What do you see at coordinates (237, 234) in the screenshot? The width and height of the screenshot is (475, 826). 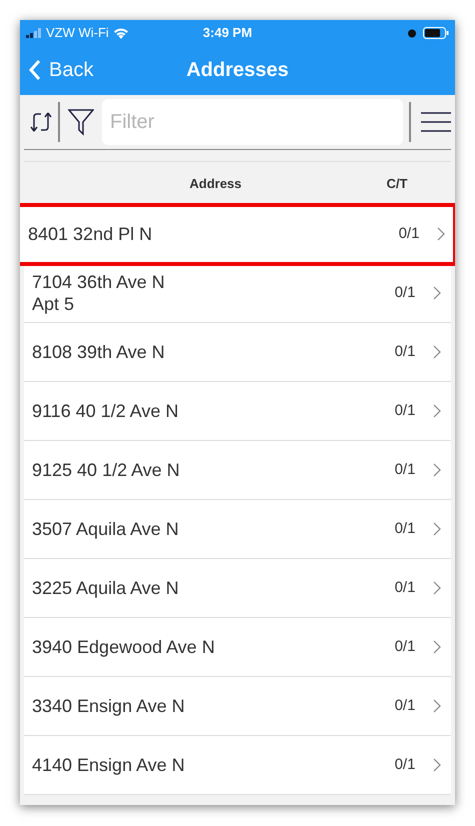 I see `address-row: 8401 32nd Pl N 0/1` at bounding box center [237, 234].